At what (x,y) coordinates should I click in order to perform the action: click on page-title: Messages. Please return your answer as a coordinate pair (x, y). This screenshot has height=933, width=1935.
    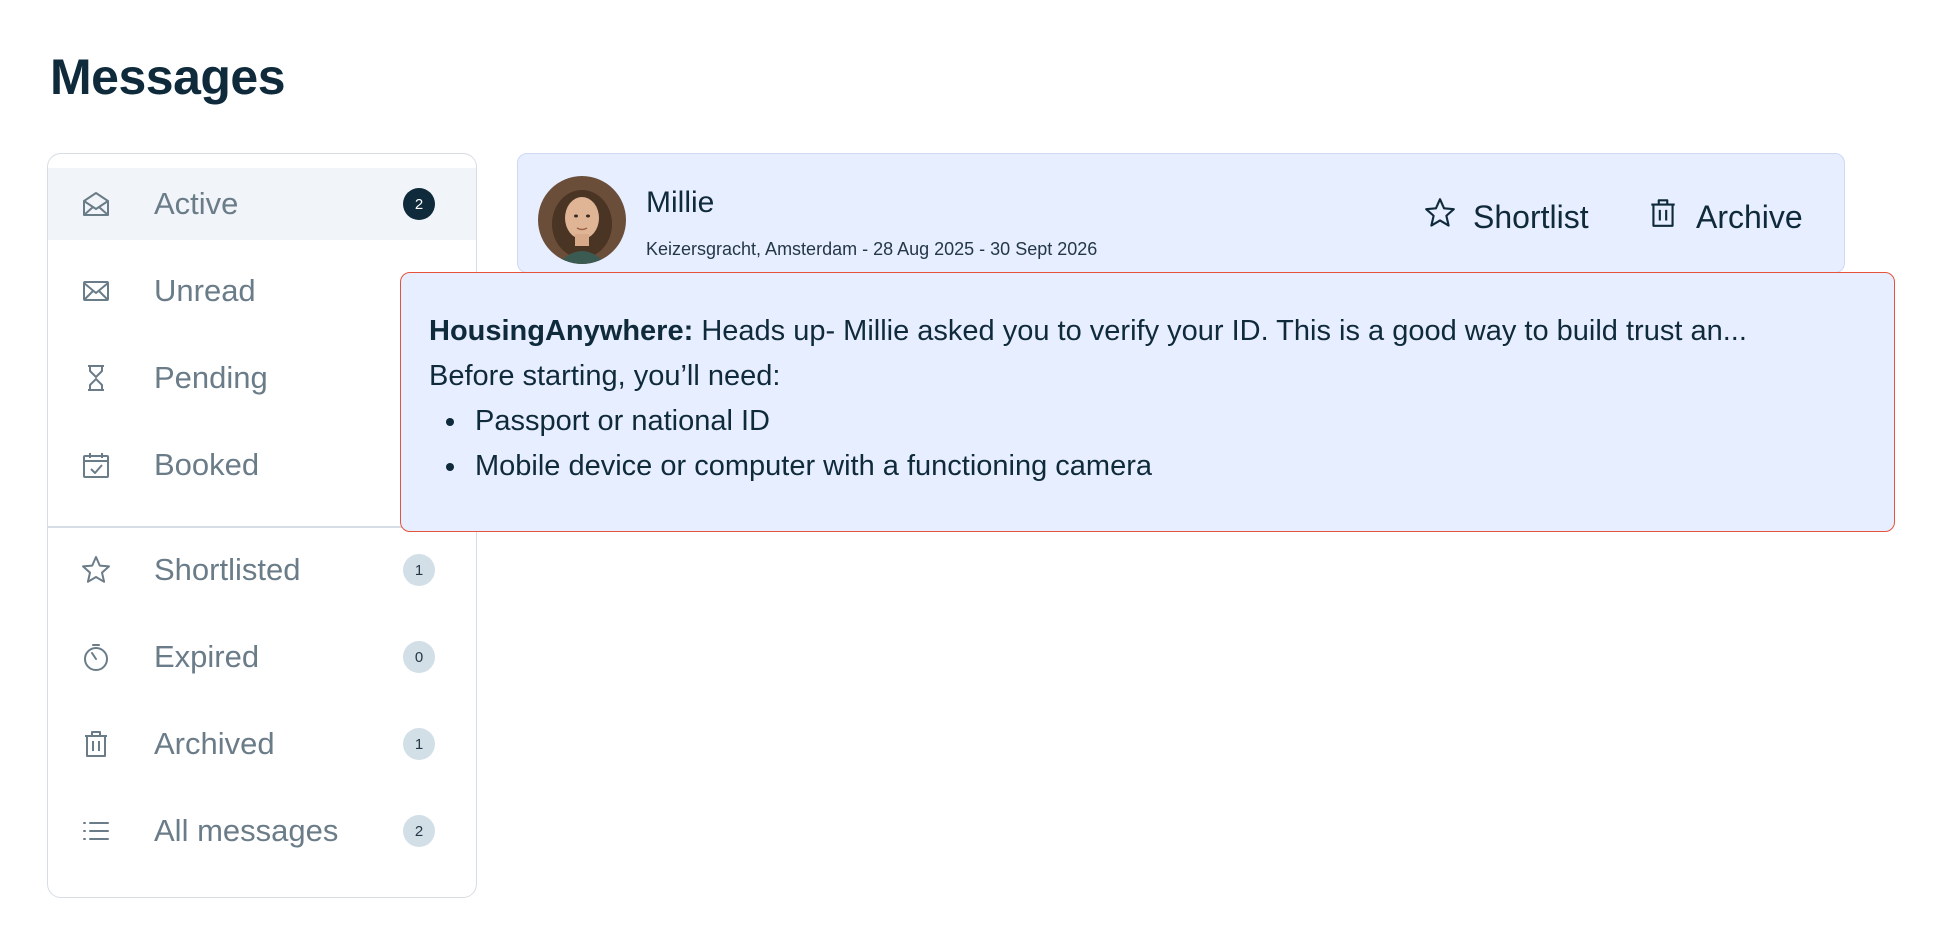
    Looking at the image, I should click on (168, 77).